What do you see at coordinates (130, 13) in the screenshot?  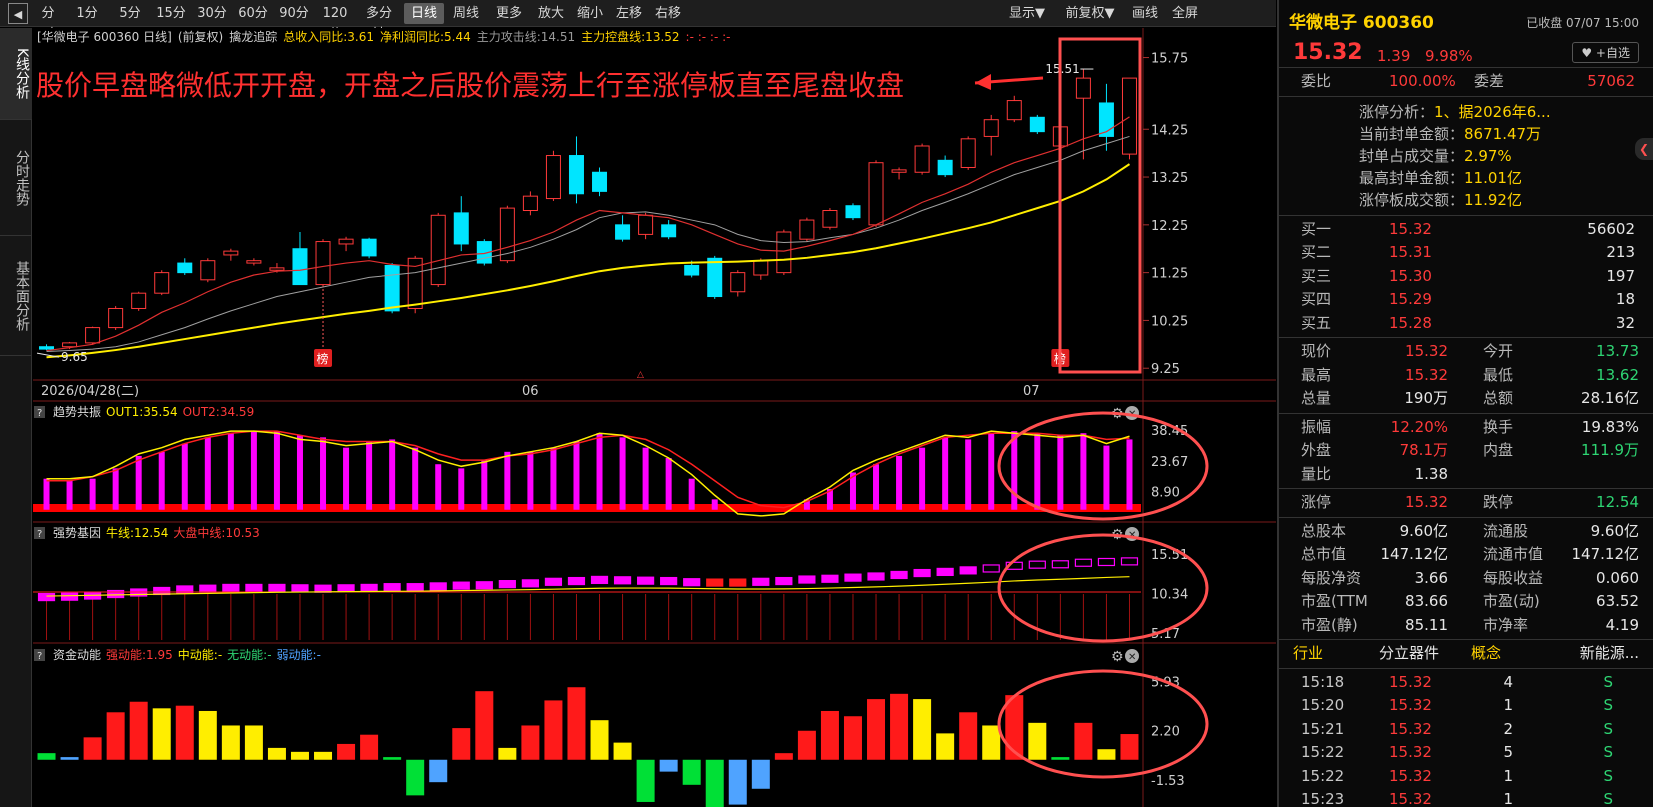 I see `period-btn-2: 5分` at bounding box center [130, 13].